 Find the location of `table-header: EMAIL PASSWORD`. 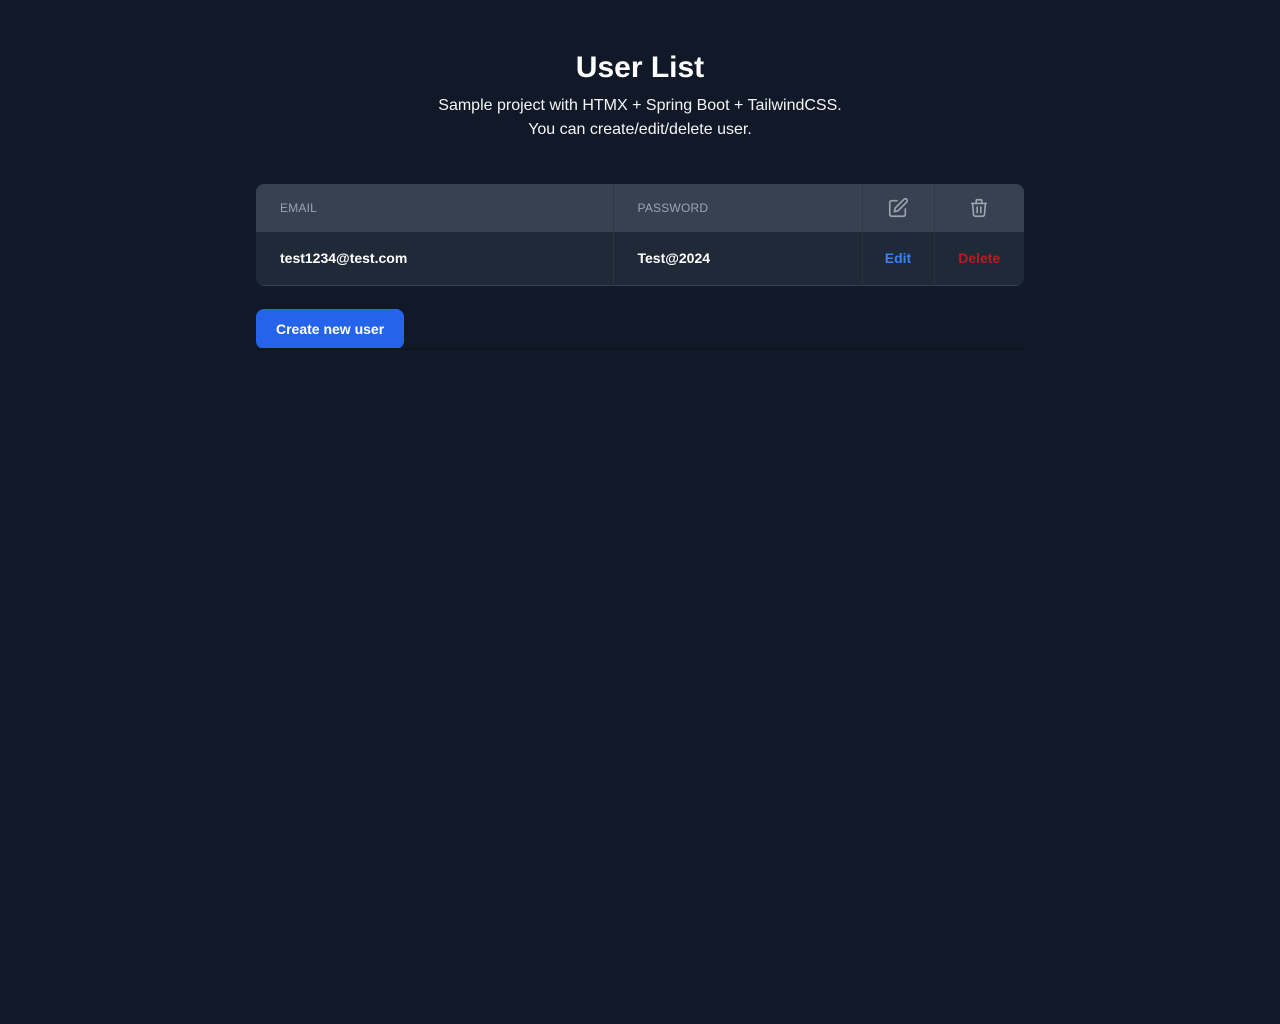

table-header: EMAIL PASSWORD is located at coordinates (640, 208).